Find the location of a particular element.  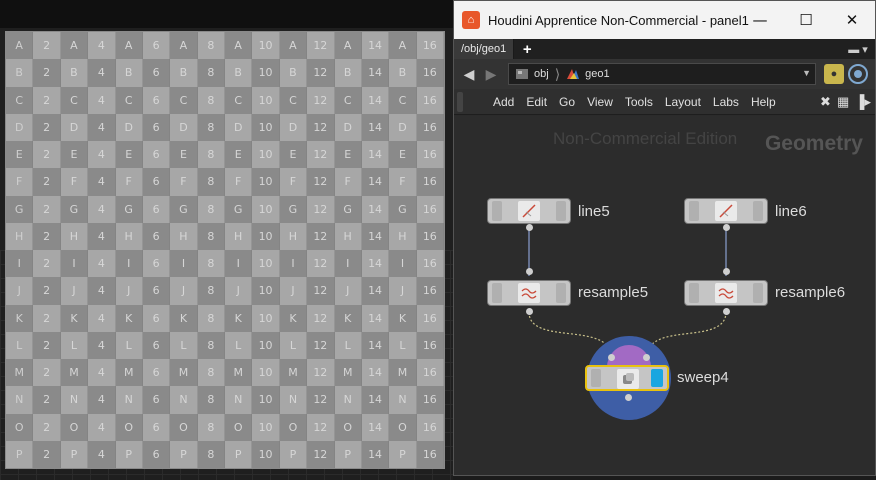

node-label: resample6 is located at coordinates (810, 292).